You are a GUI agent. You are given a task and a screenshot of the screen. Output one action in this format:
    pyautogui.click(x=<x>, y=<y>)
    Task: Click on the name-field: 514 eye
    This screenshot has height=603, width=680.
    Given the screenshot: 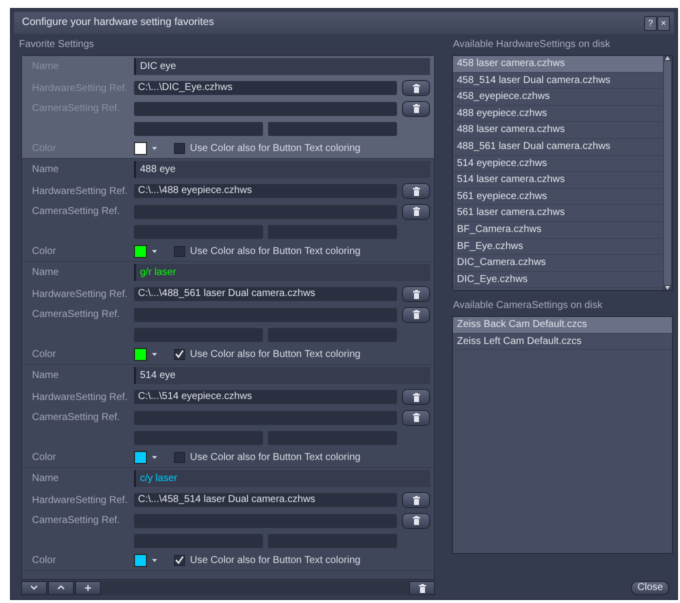 What is the action you would take?
    pyautogui.click(x=282, y=375)
    